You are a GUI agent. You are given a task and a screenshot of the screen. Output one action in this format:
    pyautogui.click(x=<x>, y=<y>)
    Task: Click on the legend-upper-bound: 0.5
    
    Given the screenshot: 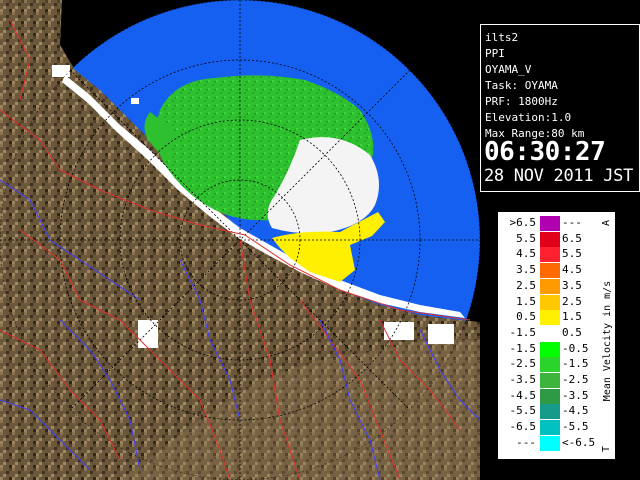 What is the action you would take?
    pyautogui.click(x=572, y=332)
    